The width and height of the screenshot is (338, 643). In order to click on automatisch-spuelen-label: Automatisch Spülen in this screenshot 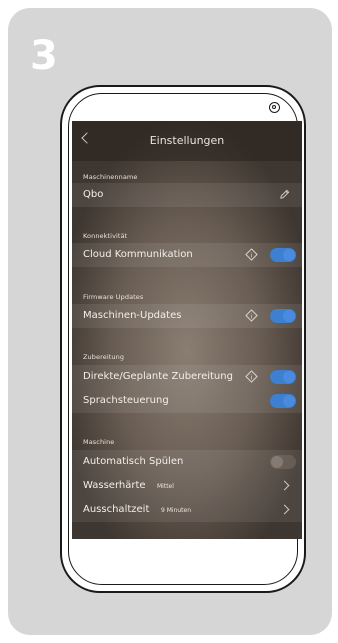, I will do `click(133, 461)`.